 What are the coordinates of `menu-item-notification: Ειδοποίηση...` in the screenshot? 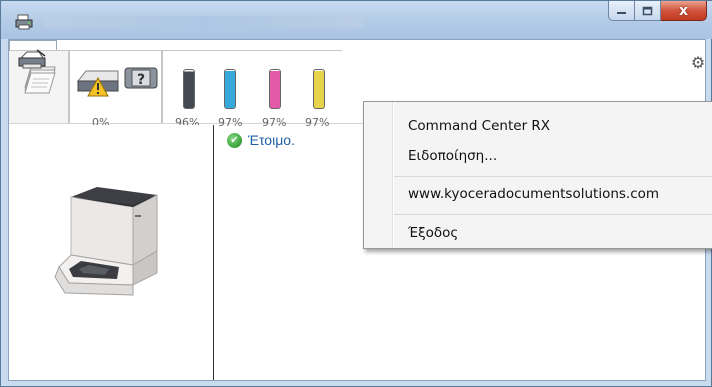 It's located at (538, 156).